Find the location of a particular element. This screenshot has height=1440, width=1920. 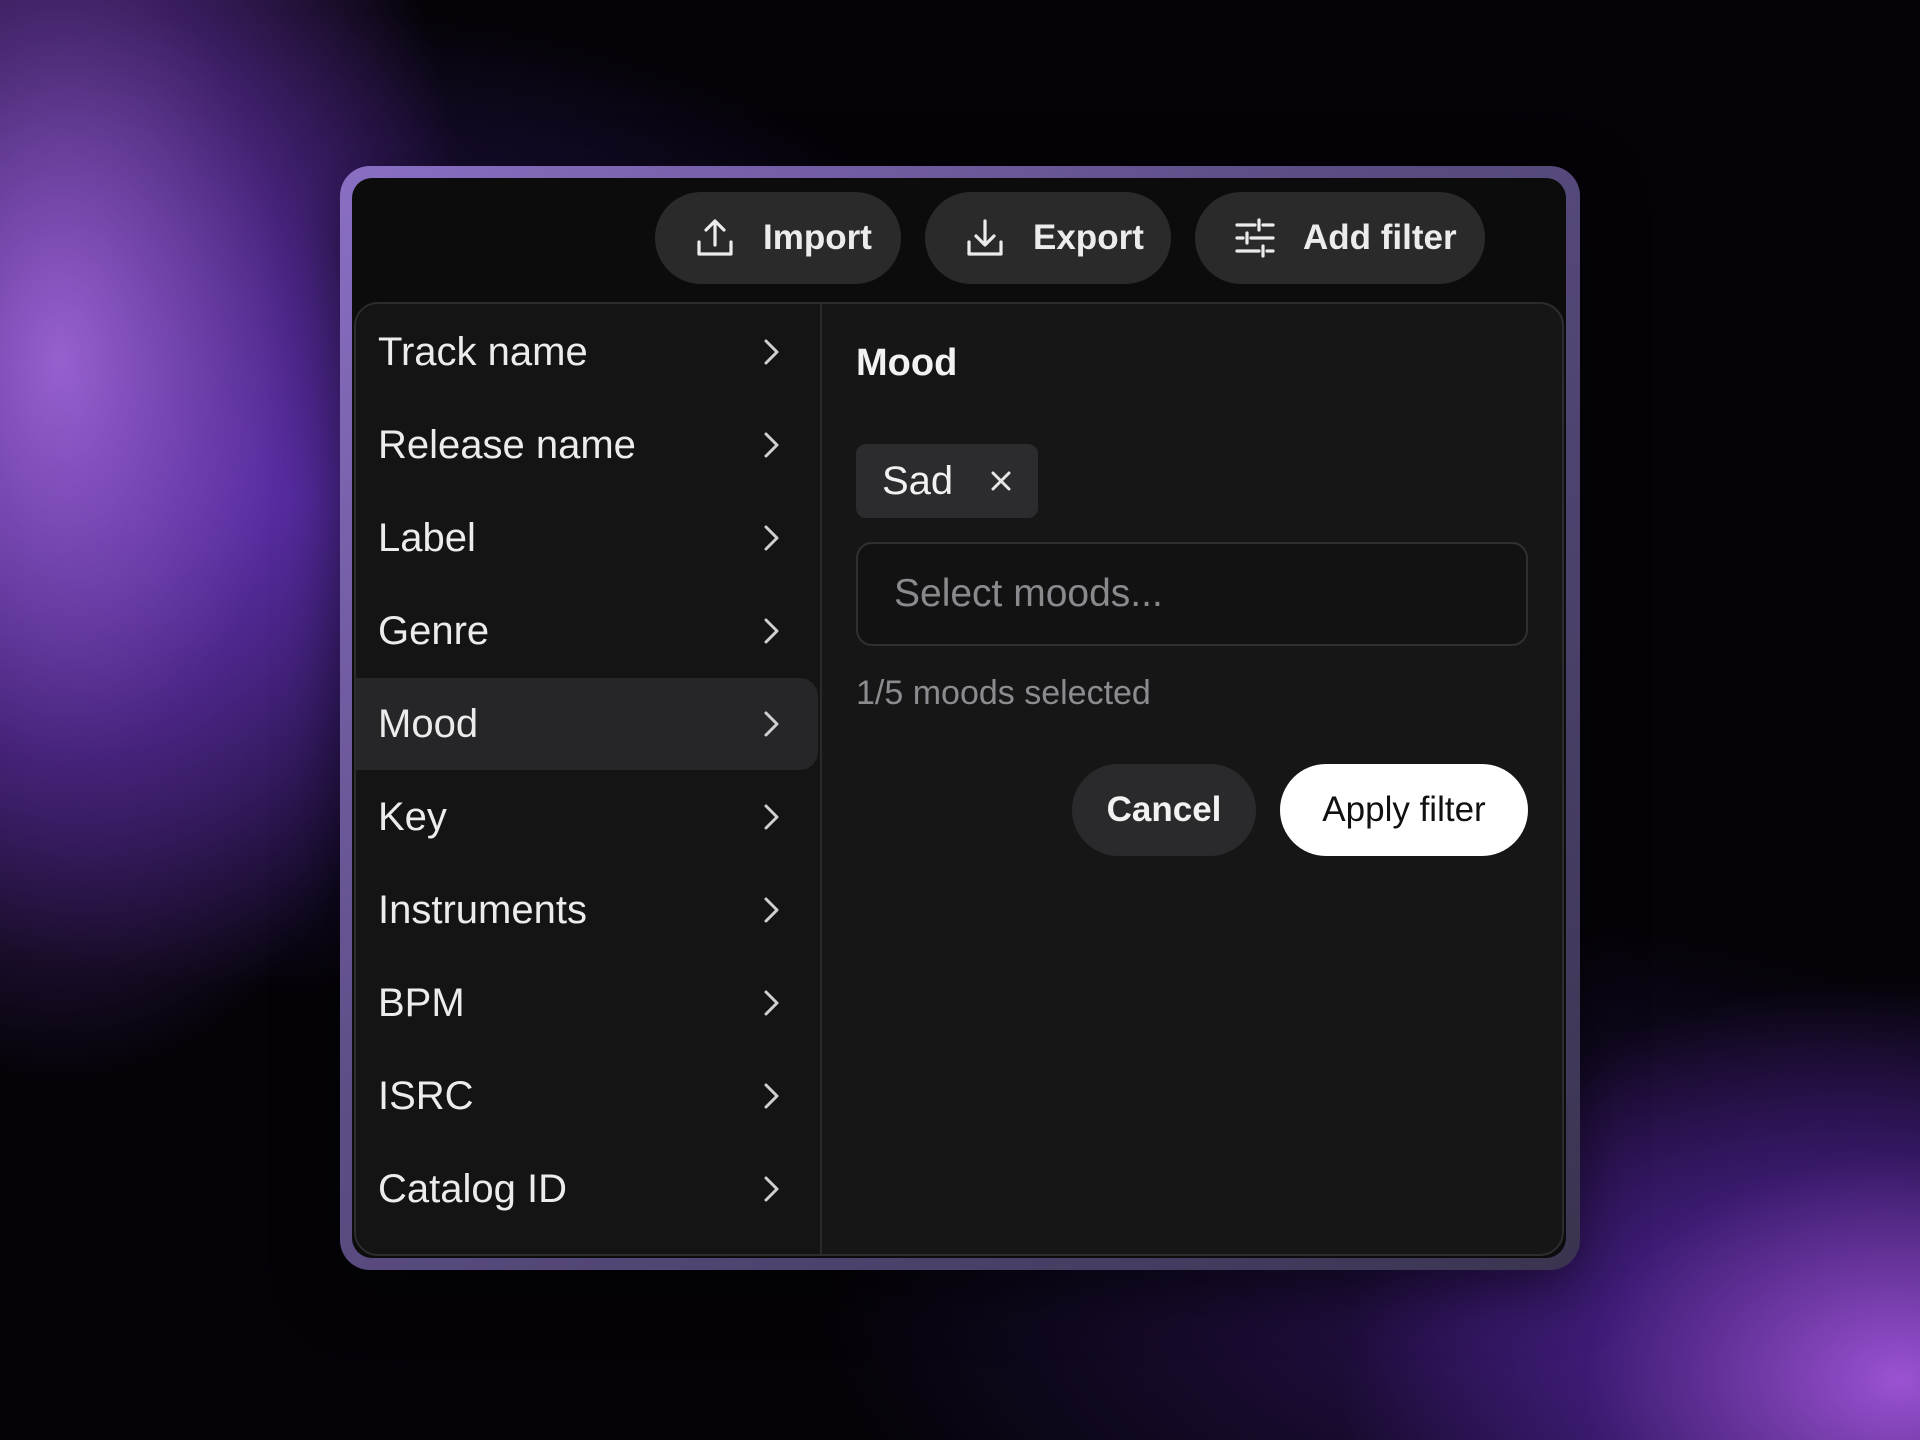

import-label: Import is located at coordinates (817, 237).